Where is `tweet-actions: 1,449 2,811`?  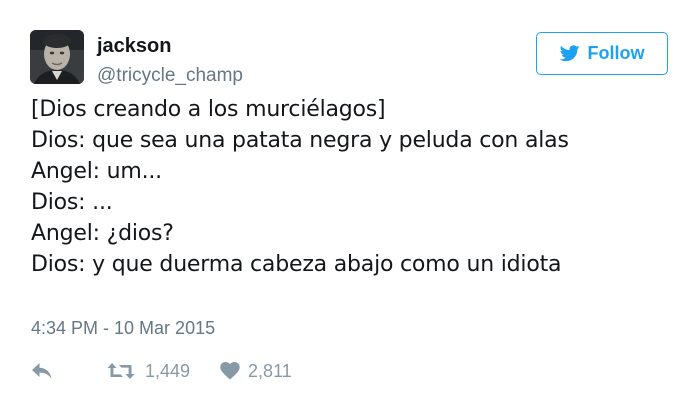 tweet-actions: 1,449 2,811 is located at coordinates (161, 371).